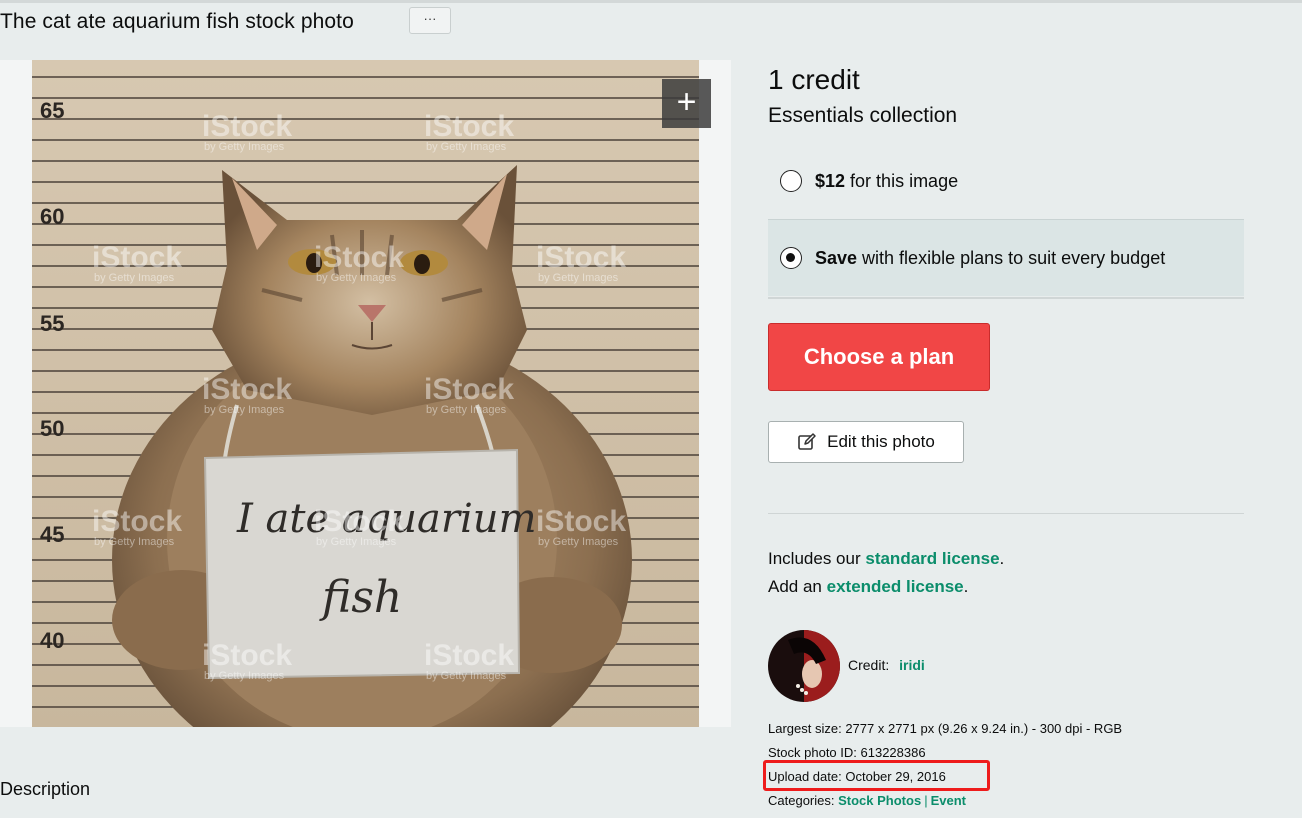  What do you see at coordinates (879, 357) in the screenshot?
I see `choose-plan-button: Choose a plan` at bounding box center [879, 357].